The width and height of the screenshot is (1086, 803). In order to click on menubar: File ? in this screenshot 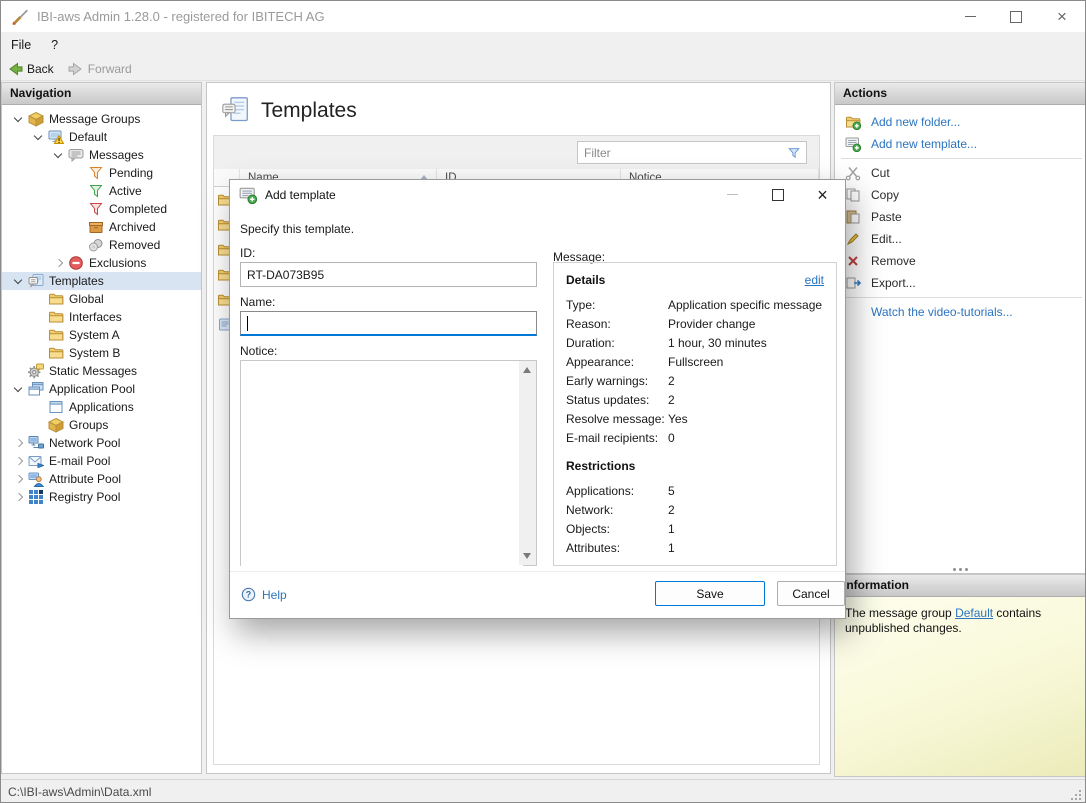, I will do `click(543, 44)`.